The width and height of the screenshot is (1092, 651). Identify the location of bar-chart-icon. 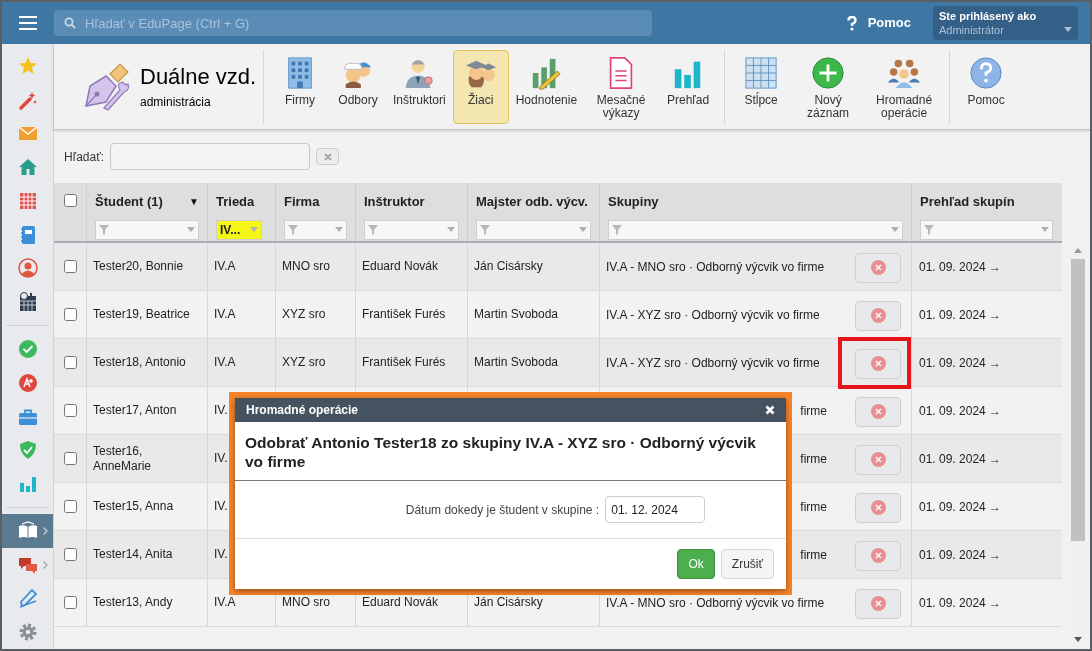
(27, 484).